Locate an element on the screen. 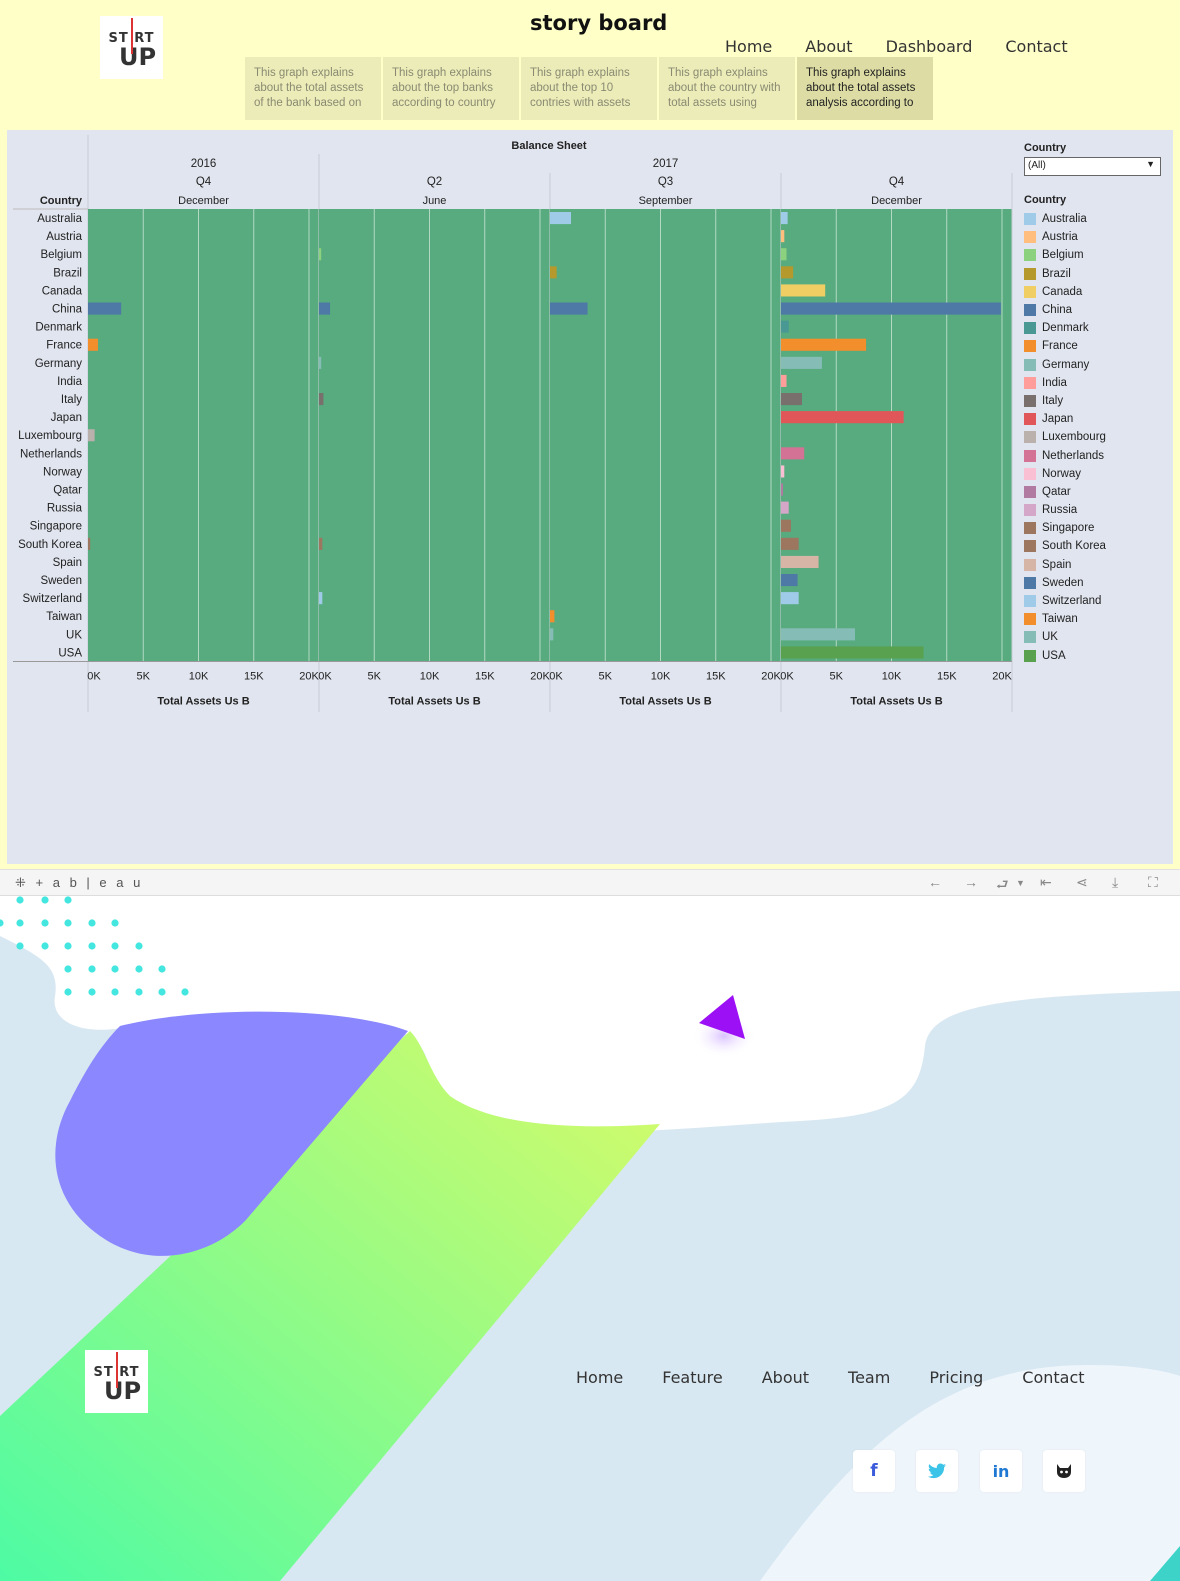 The width and height of the screenshot is (1180, 1581). legend-item: Brazil is located at coordinates (1096, 274).